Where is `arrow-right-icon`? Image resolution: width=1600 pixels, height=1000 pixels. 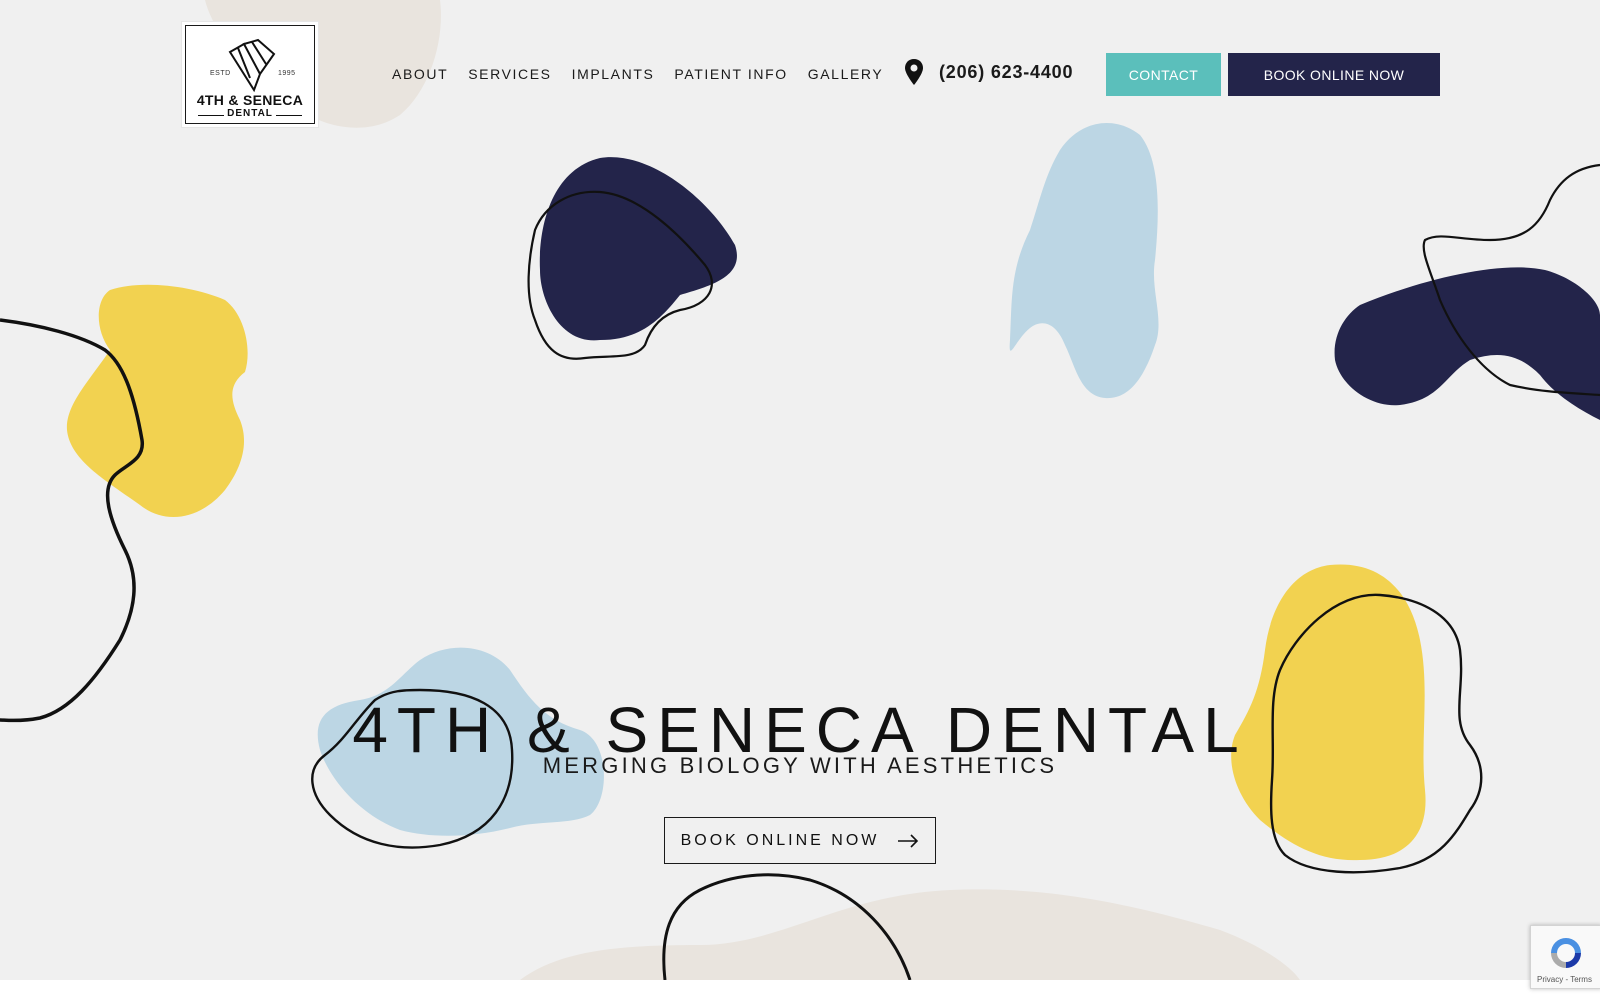 arrow-right-icon is located at coordinates (908, 840).